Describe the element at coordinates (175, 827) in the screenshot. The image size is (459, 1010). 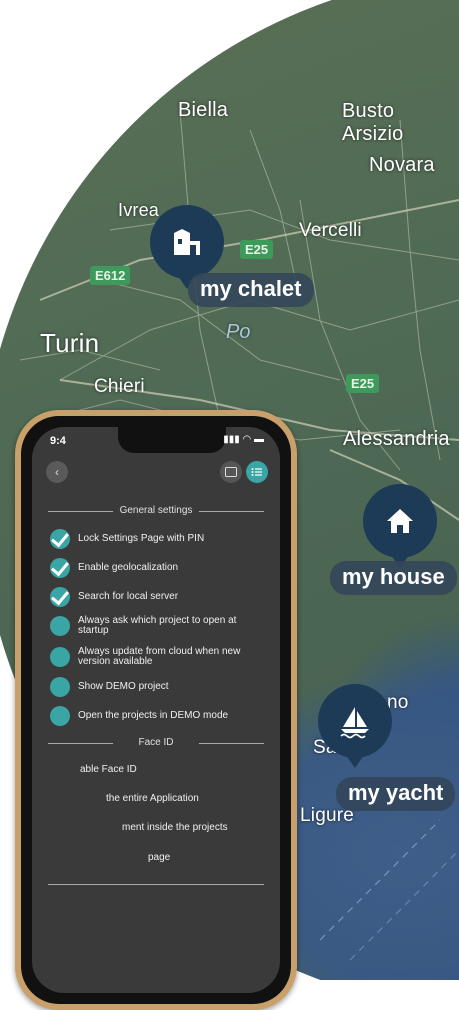
I see `setting-label: ment inside the projects` at that location.